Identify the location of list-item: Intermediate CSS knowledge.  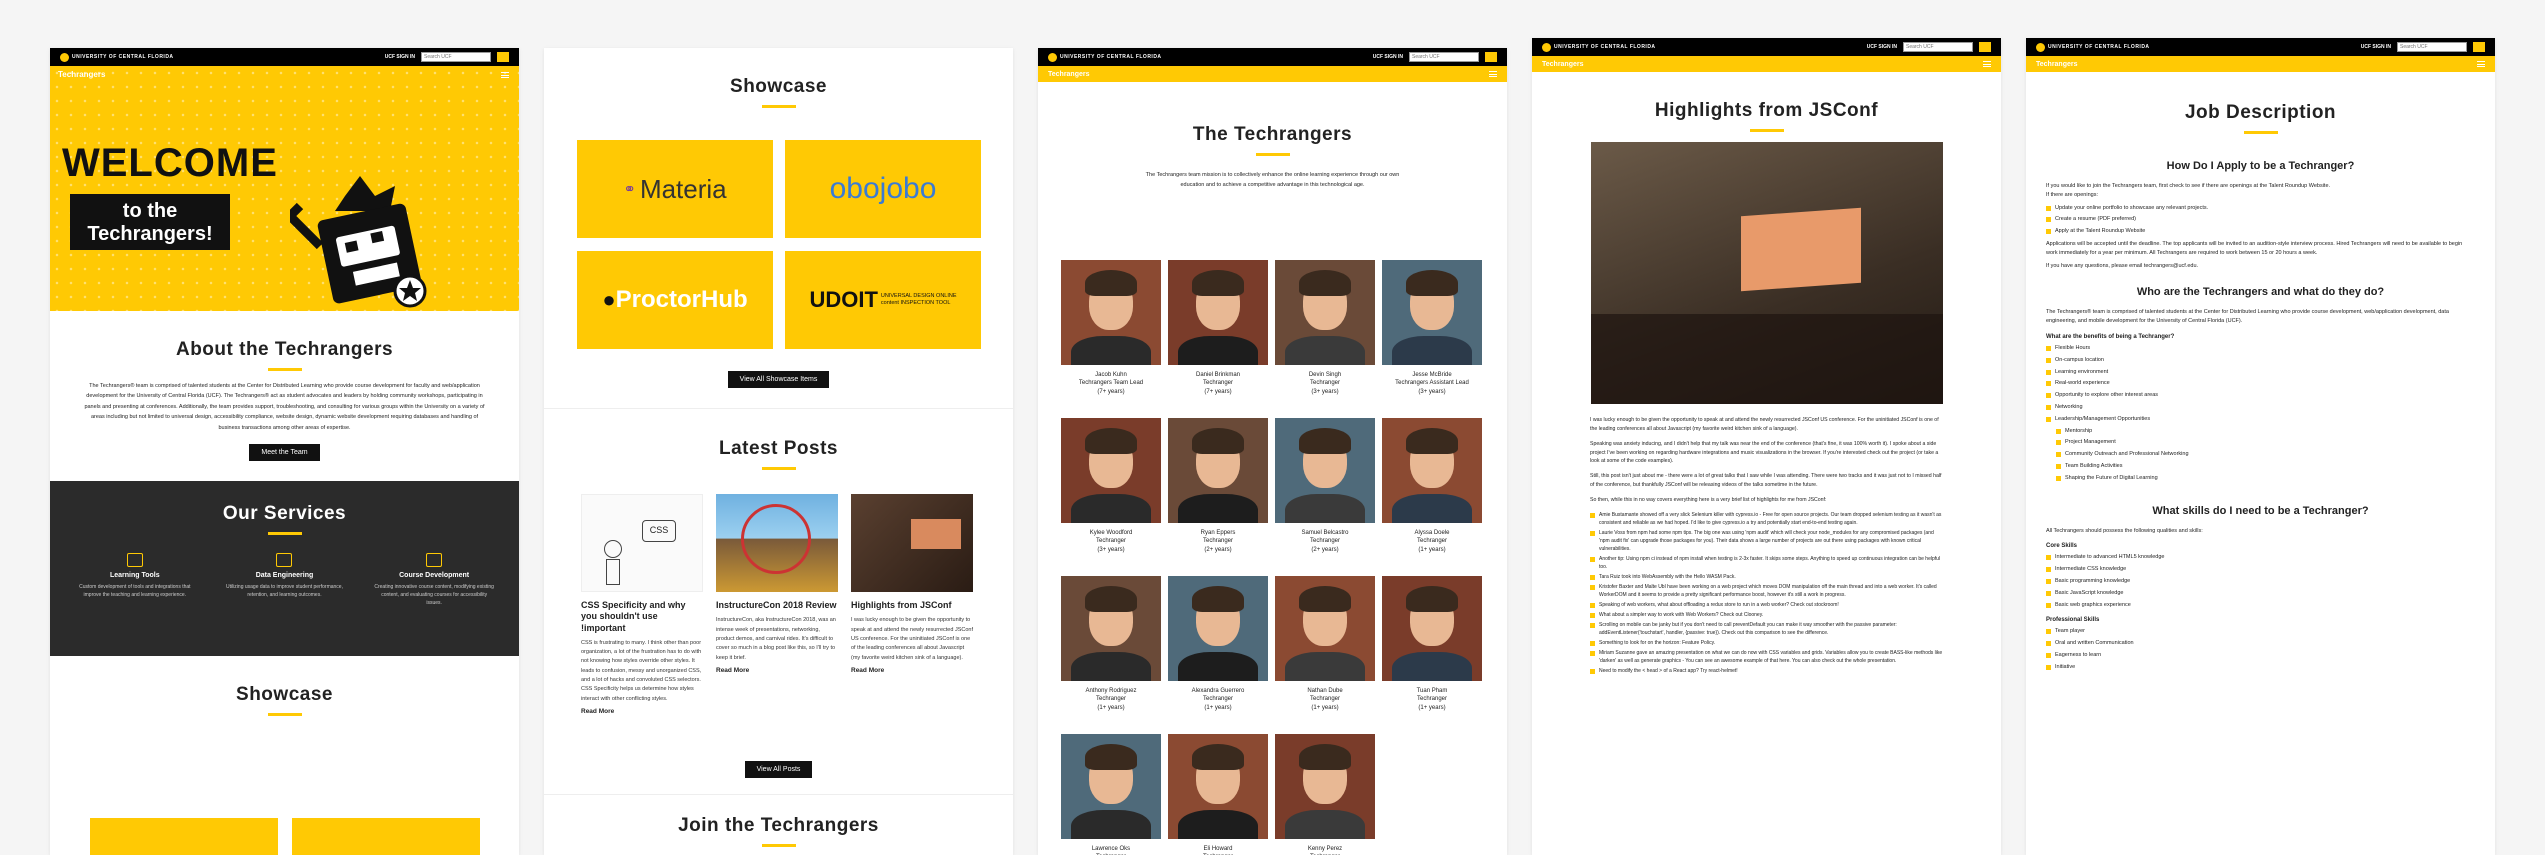
(2260, 569).